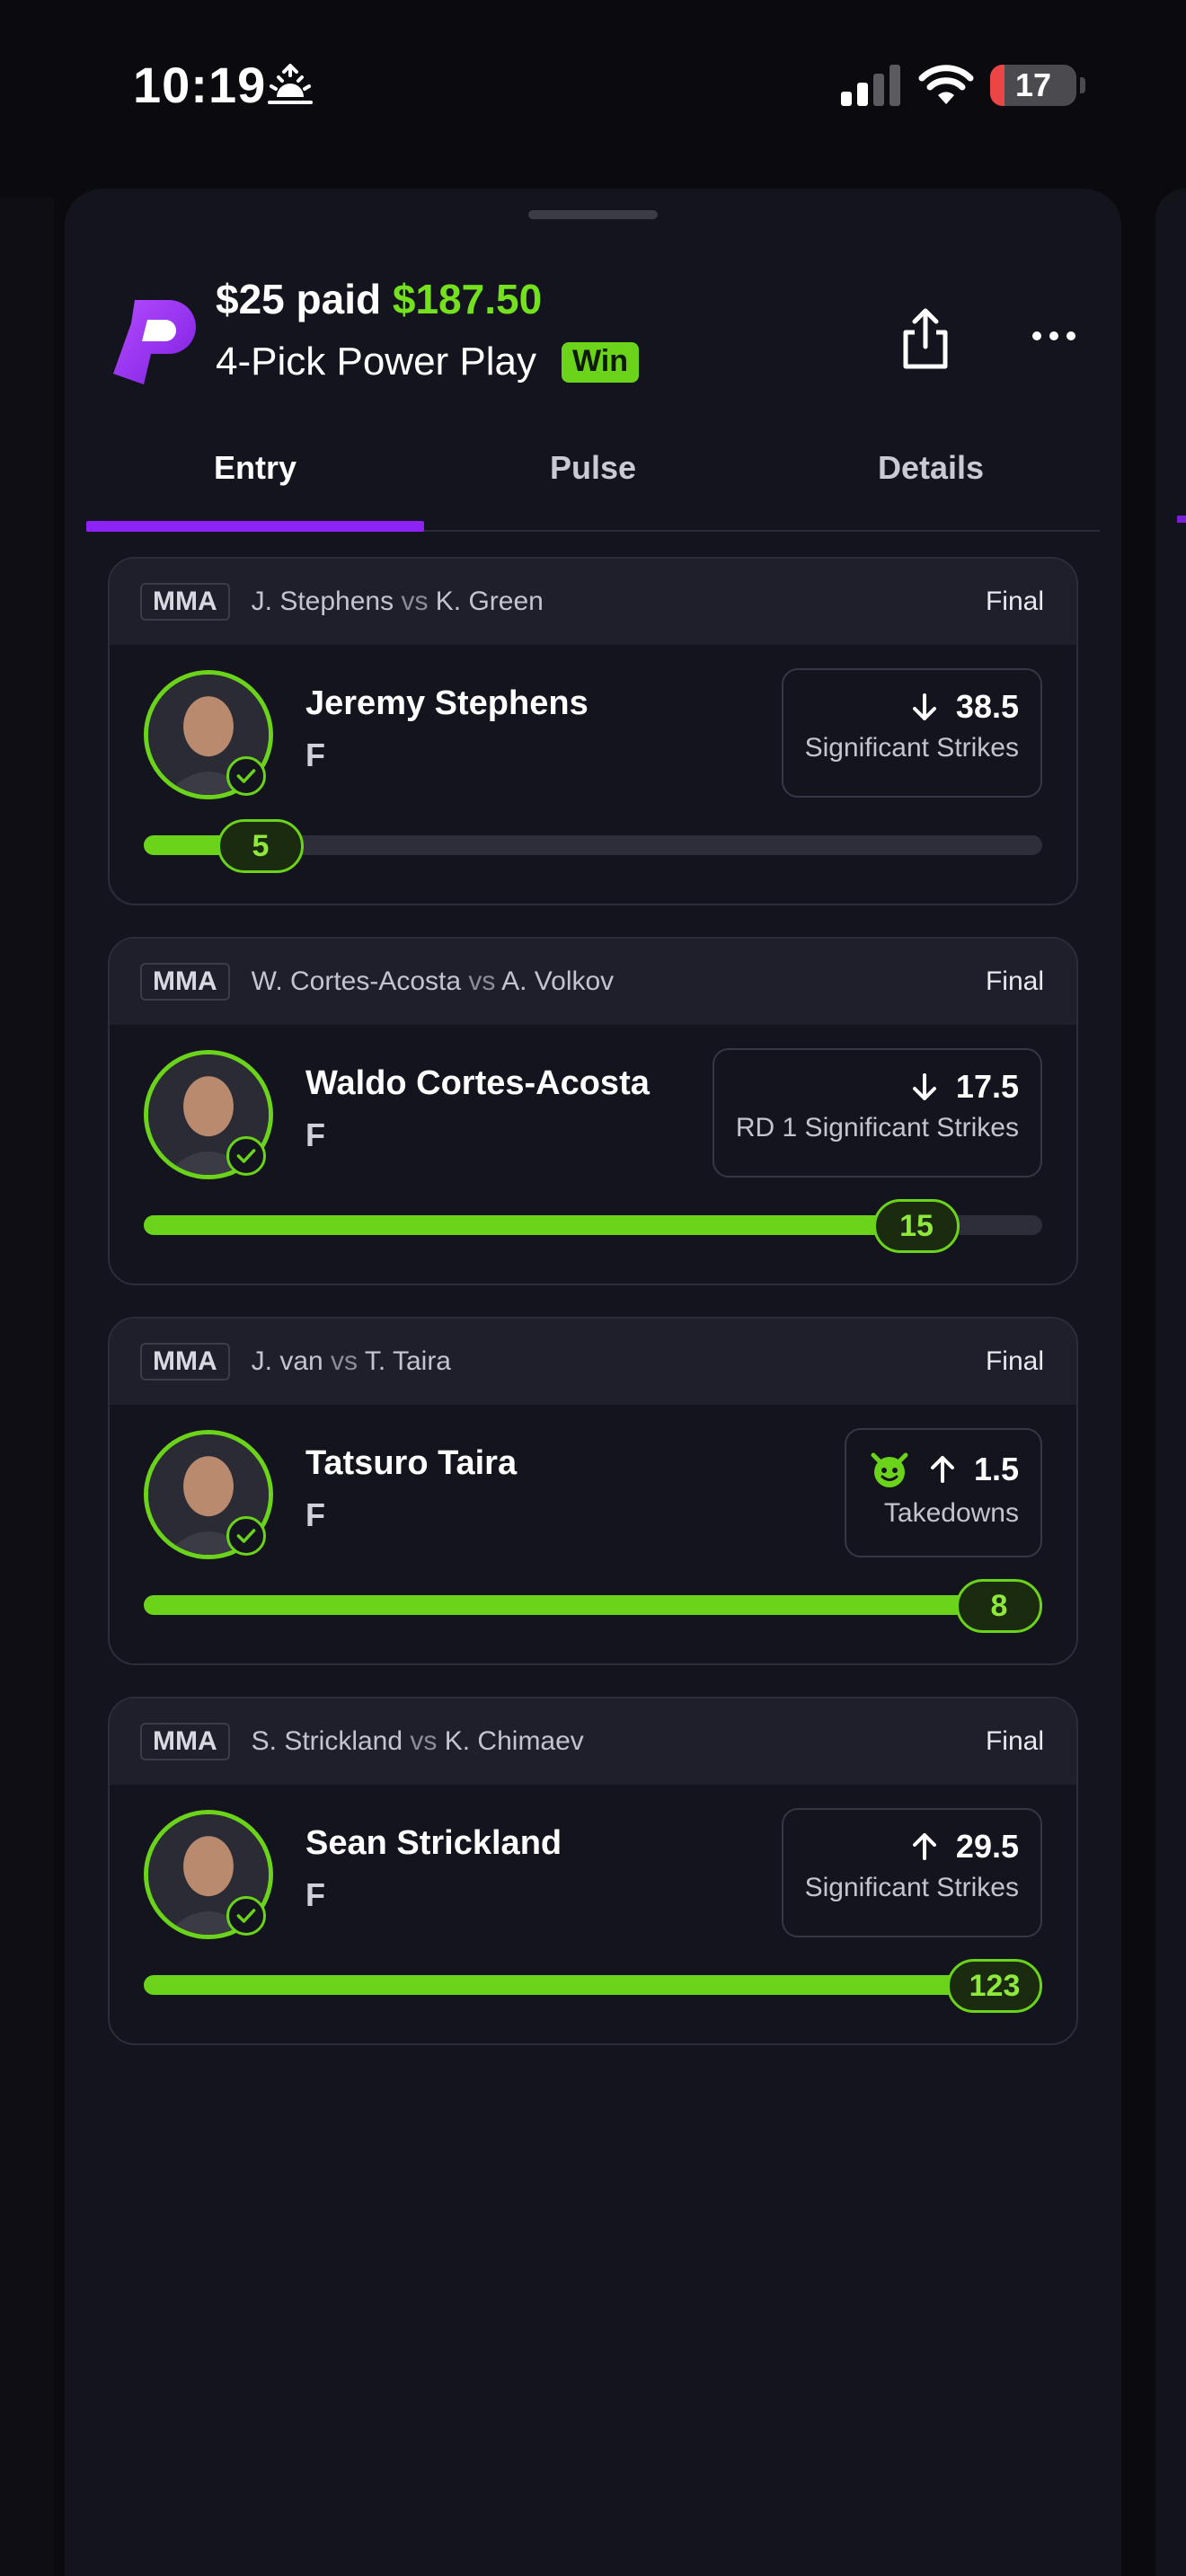 This screenshot has width=1186, height=2576. I want to click on background-sheet-right, so click(1170, 1382).